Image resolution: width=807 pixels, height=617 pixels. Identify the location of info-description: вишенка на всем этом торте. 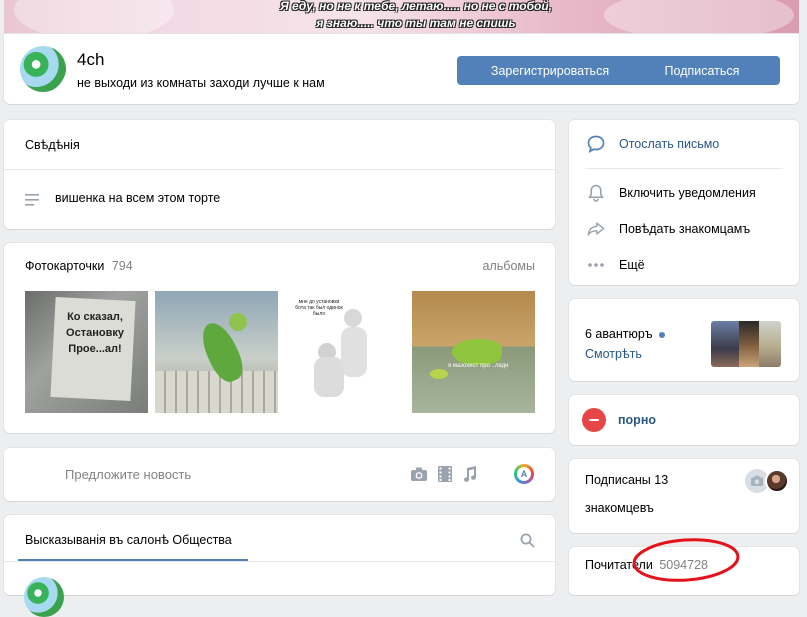
(138, 198).